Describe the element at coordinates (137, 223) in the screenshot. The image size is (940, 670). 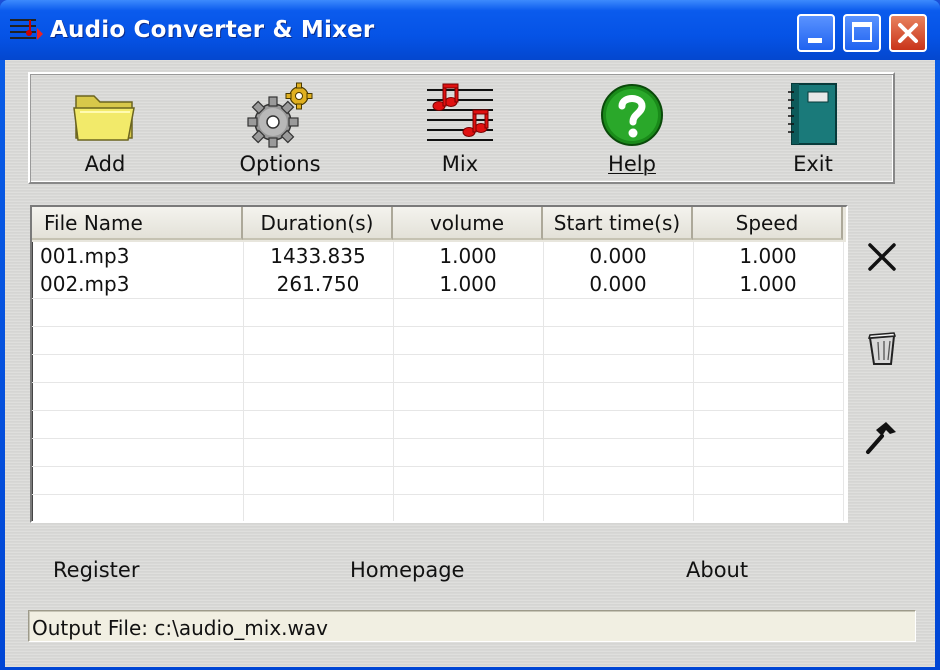
I see `column-header-file-name: File Name` at that location.